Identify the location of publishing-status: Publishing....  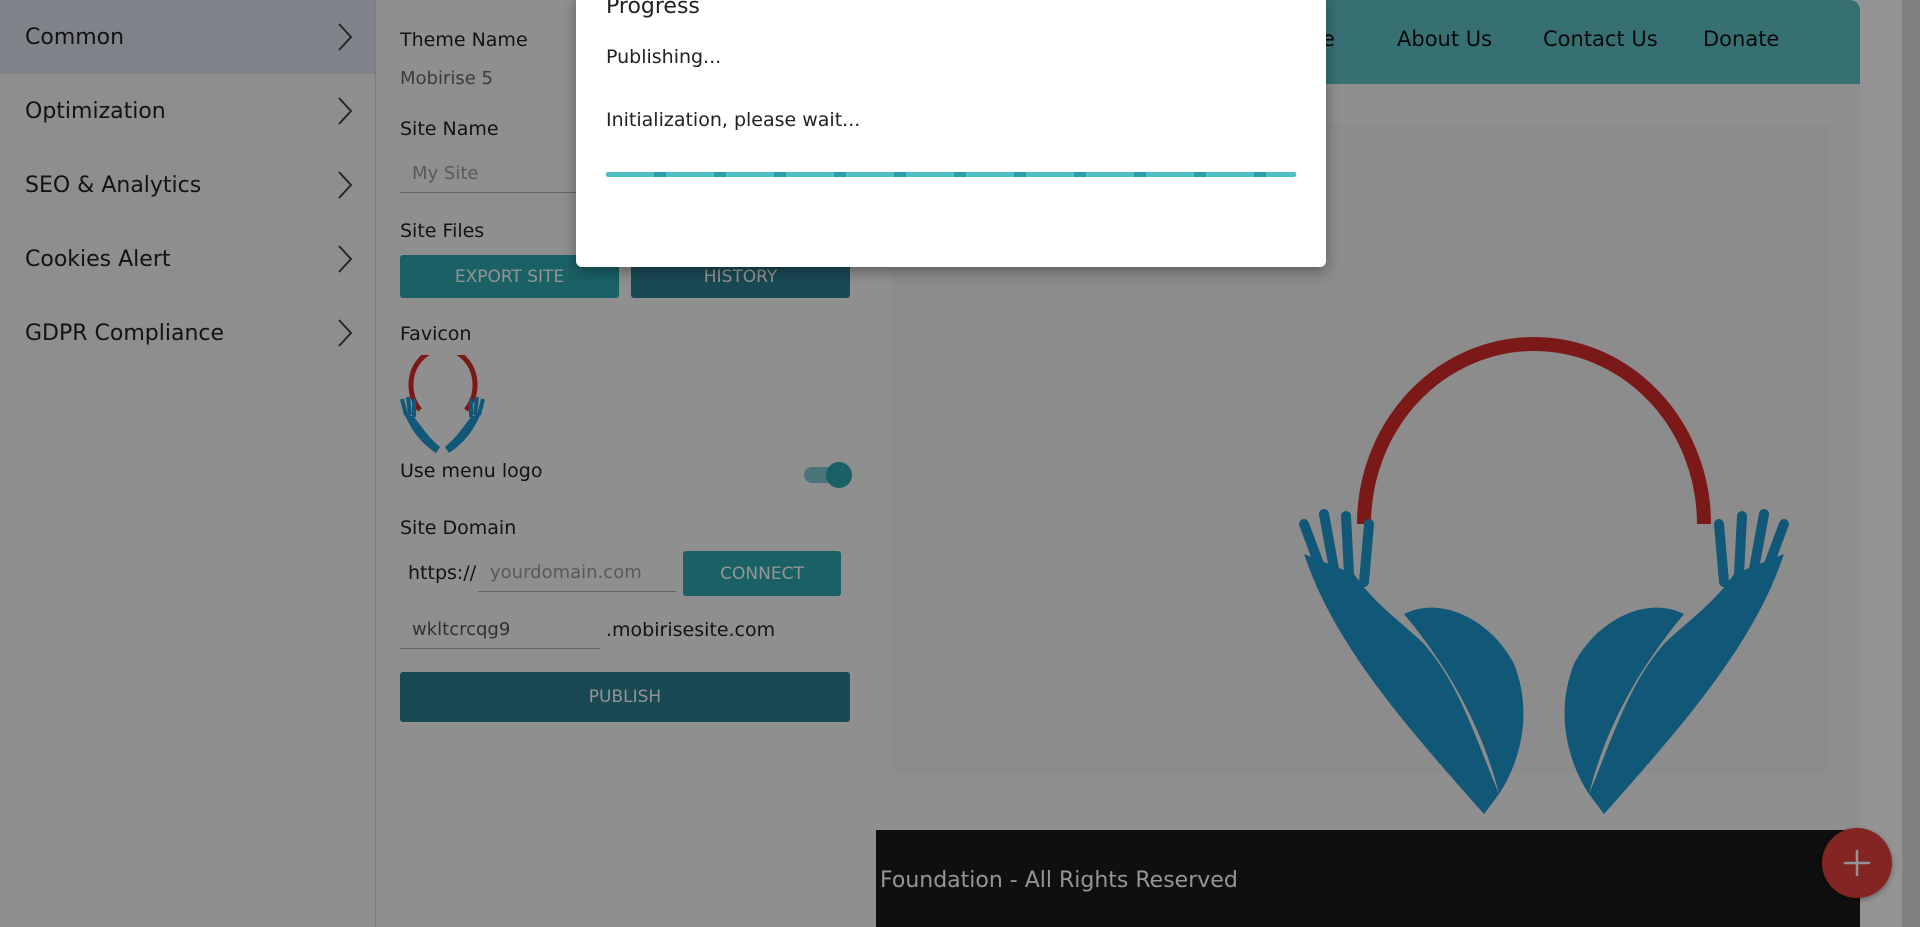
(664, 57).